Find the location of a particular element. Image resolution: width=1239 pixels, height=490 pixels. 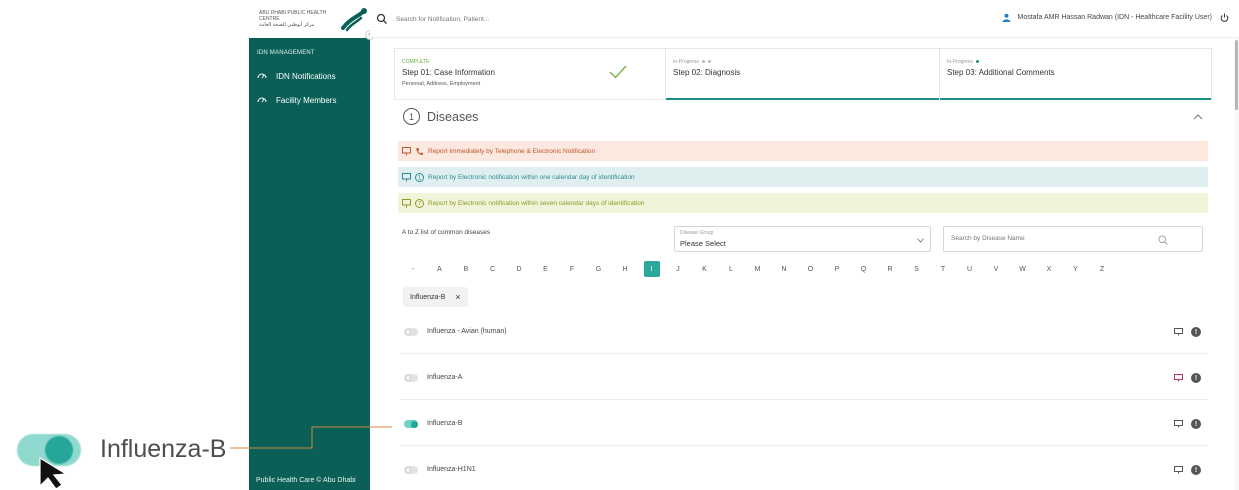

brand-text-ar: مركز أبوظبي للصحة العامة is located at coordinates (287, 25).